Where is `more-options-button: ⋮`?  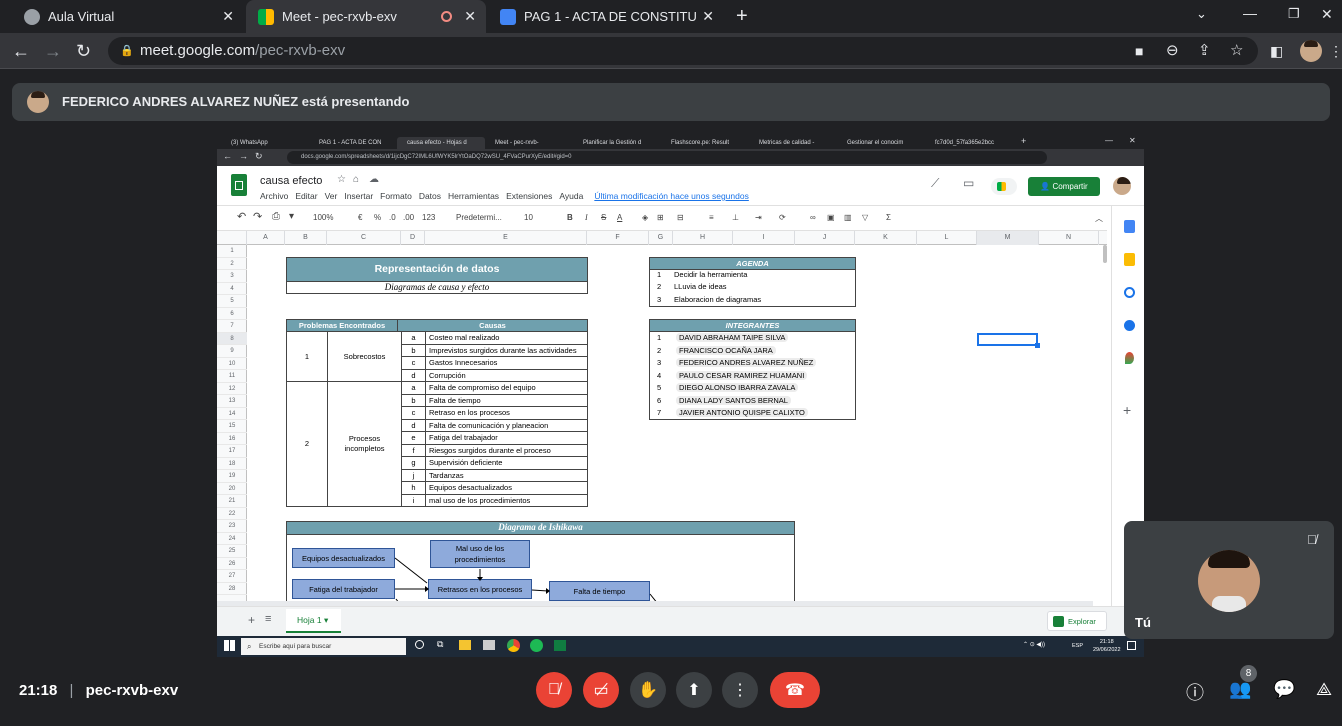 more-options-button: ⋮ is located at coordinates (740, 690).